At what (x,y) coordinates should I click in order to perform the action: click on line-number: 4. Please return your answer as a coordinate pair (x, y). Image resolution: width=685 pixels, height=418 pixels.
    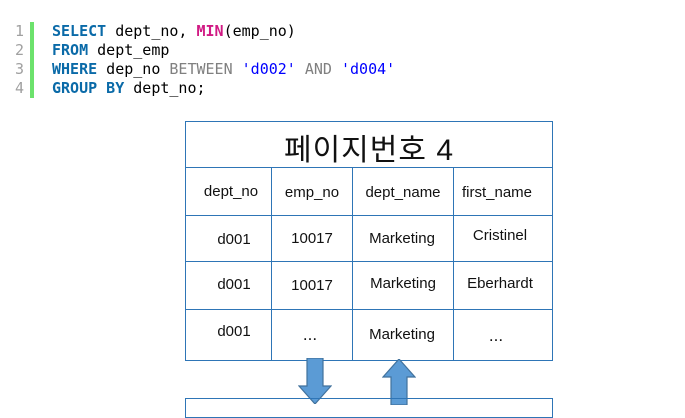
    Looking at the image, I should click on (19, 88).